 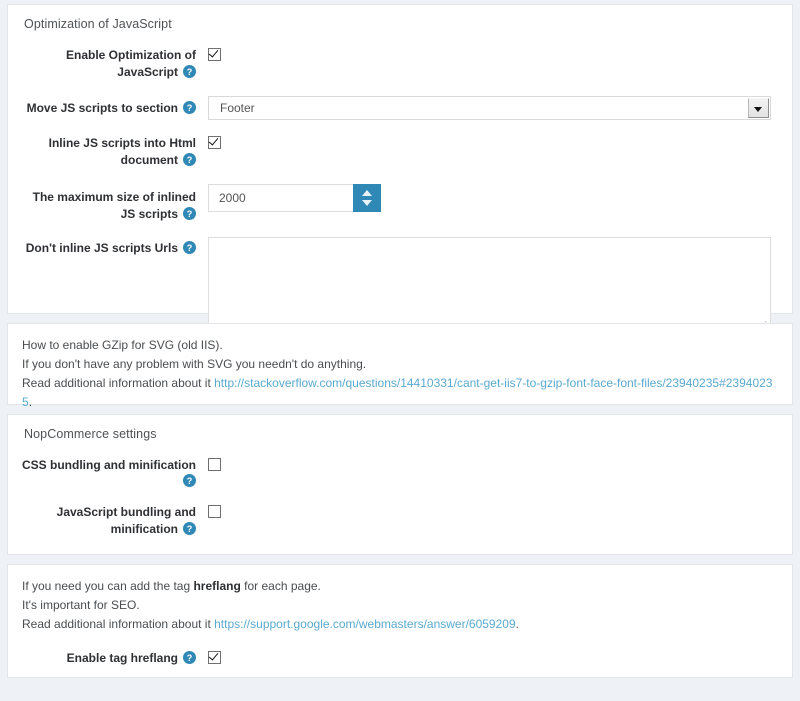 I want to click on form-row-inline-js: Inline JS scripts into Html document?, so click(x=400, y=151).